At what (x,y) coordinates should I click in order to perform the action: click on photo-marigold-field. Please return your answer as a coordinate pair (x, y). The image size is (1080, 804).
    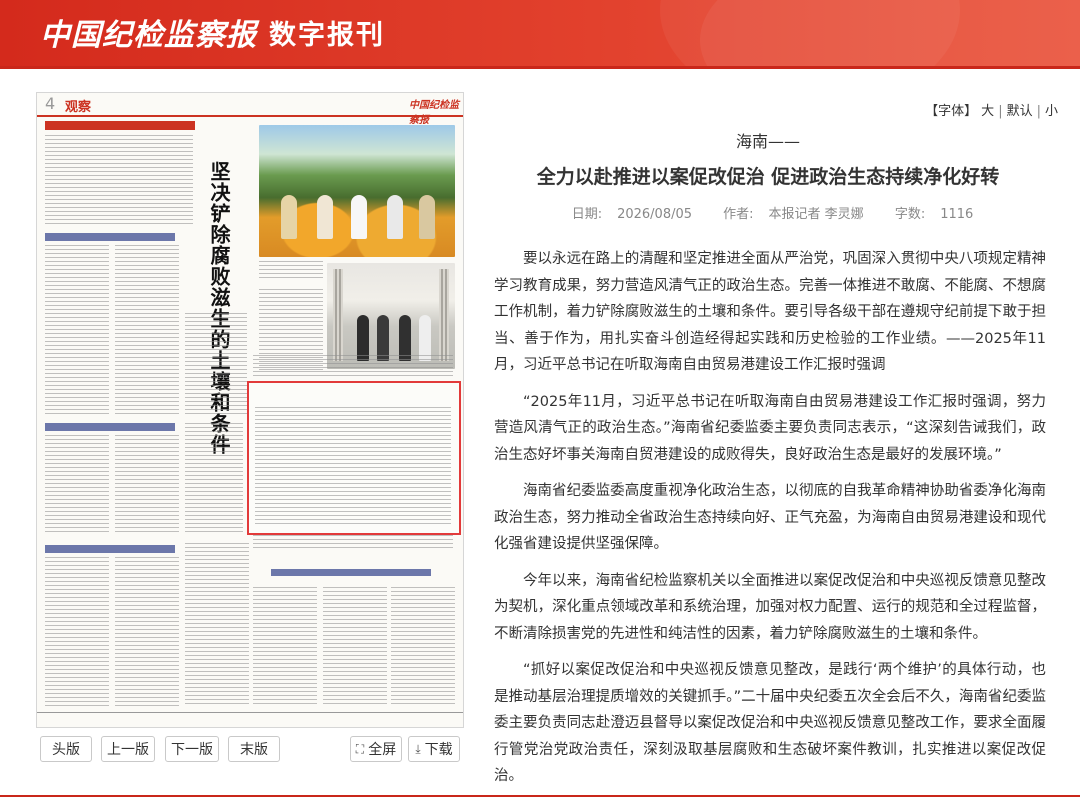
    Looking at the image, I should click on (357, 191).